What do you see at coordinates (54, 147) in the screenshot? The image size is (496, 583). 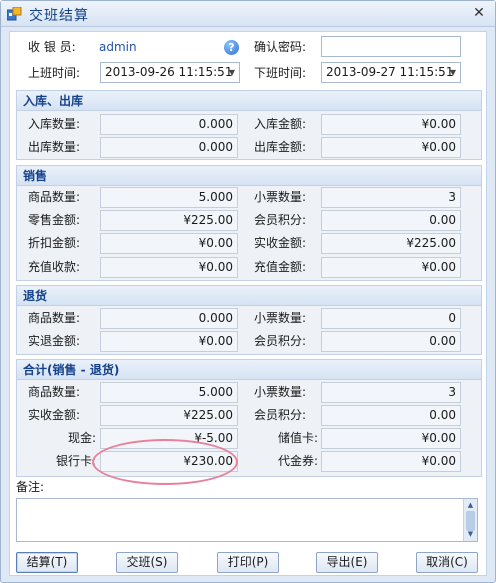 I see `stock-out-qty-label: 出库数量:` at bounding box center [54, 147].